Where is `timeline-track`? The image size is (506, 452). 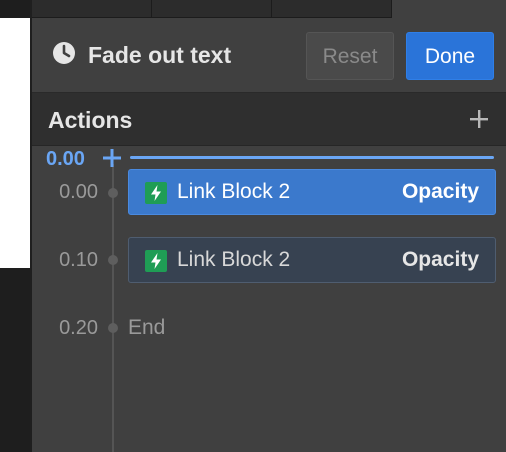 timeline-track is located at coordinates (113, 308).